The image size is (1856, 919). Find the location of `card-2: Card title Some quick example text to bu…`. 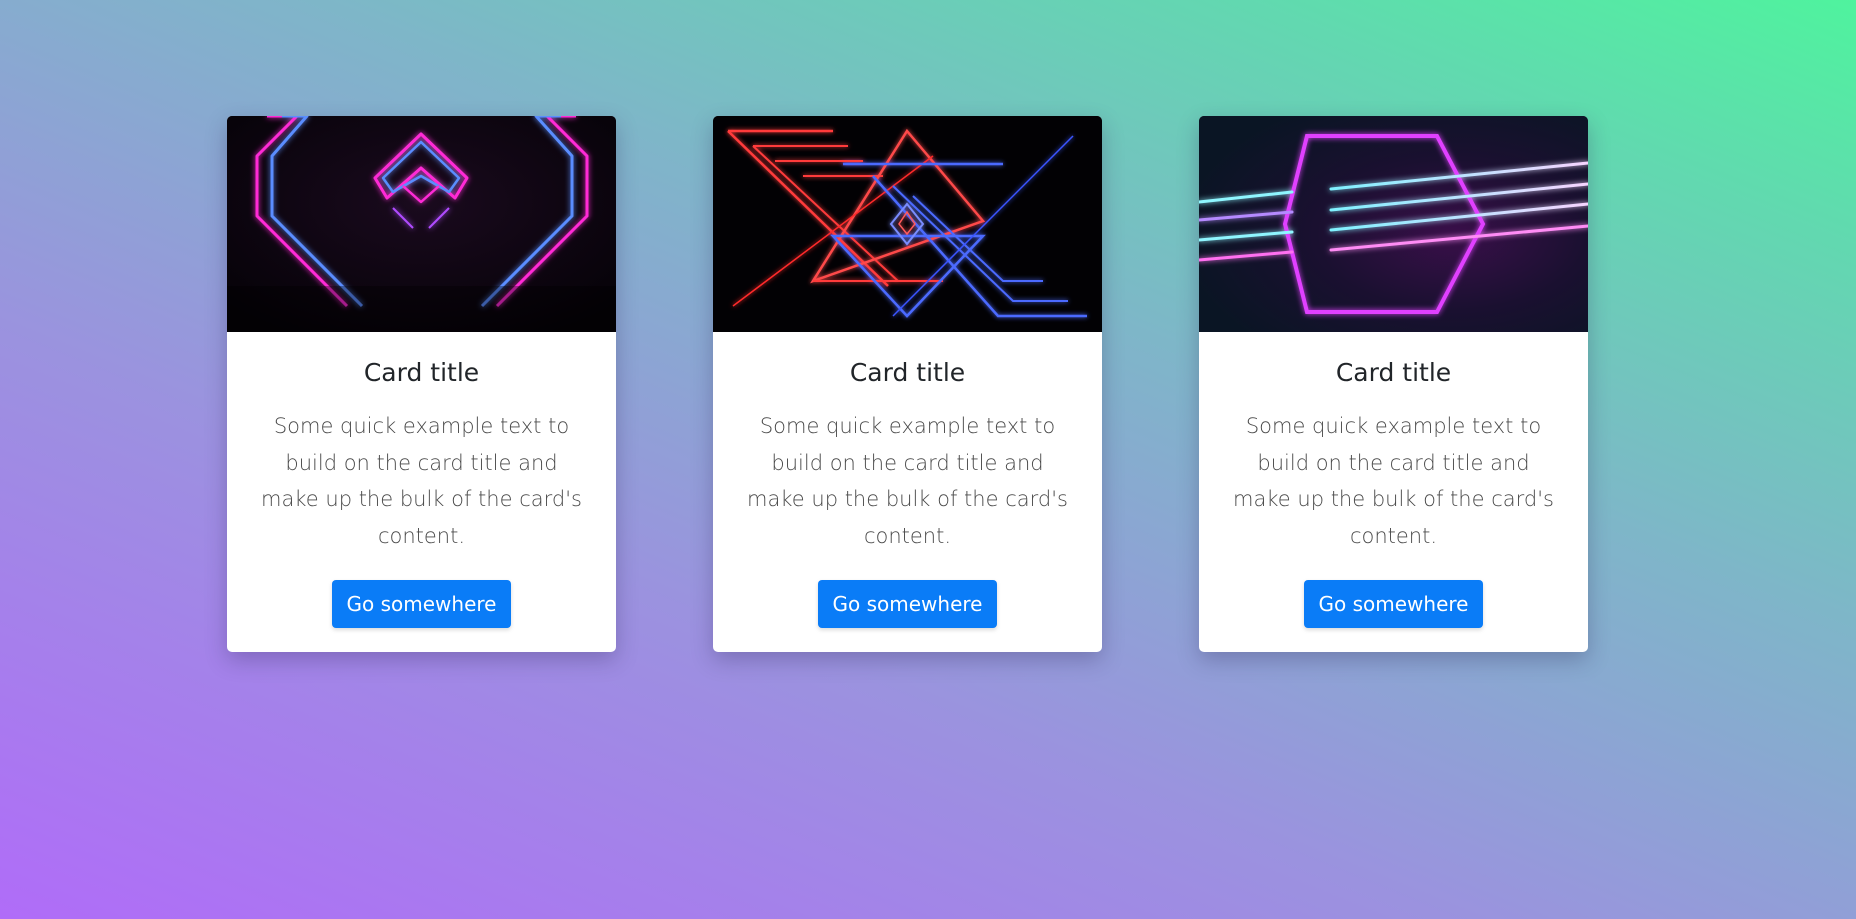

card-2: Card title Some quick example text to bu… is located at coordinates (907, 384).